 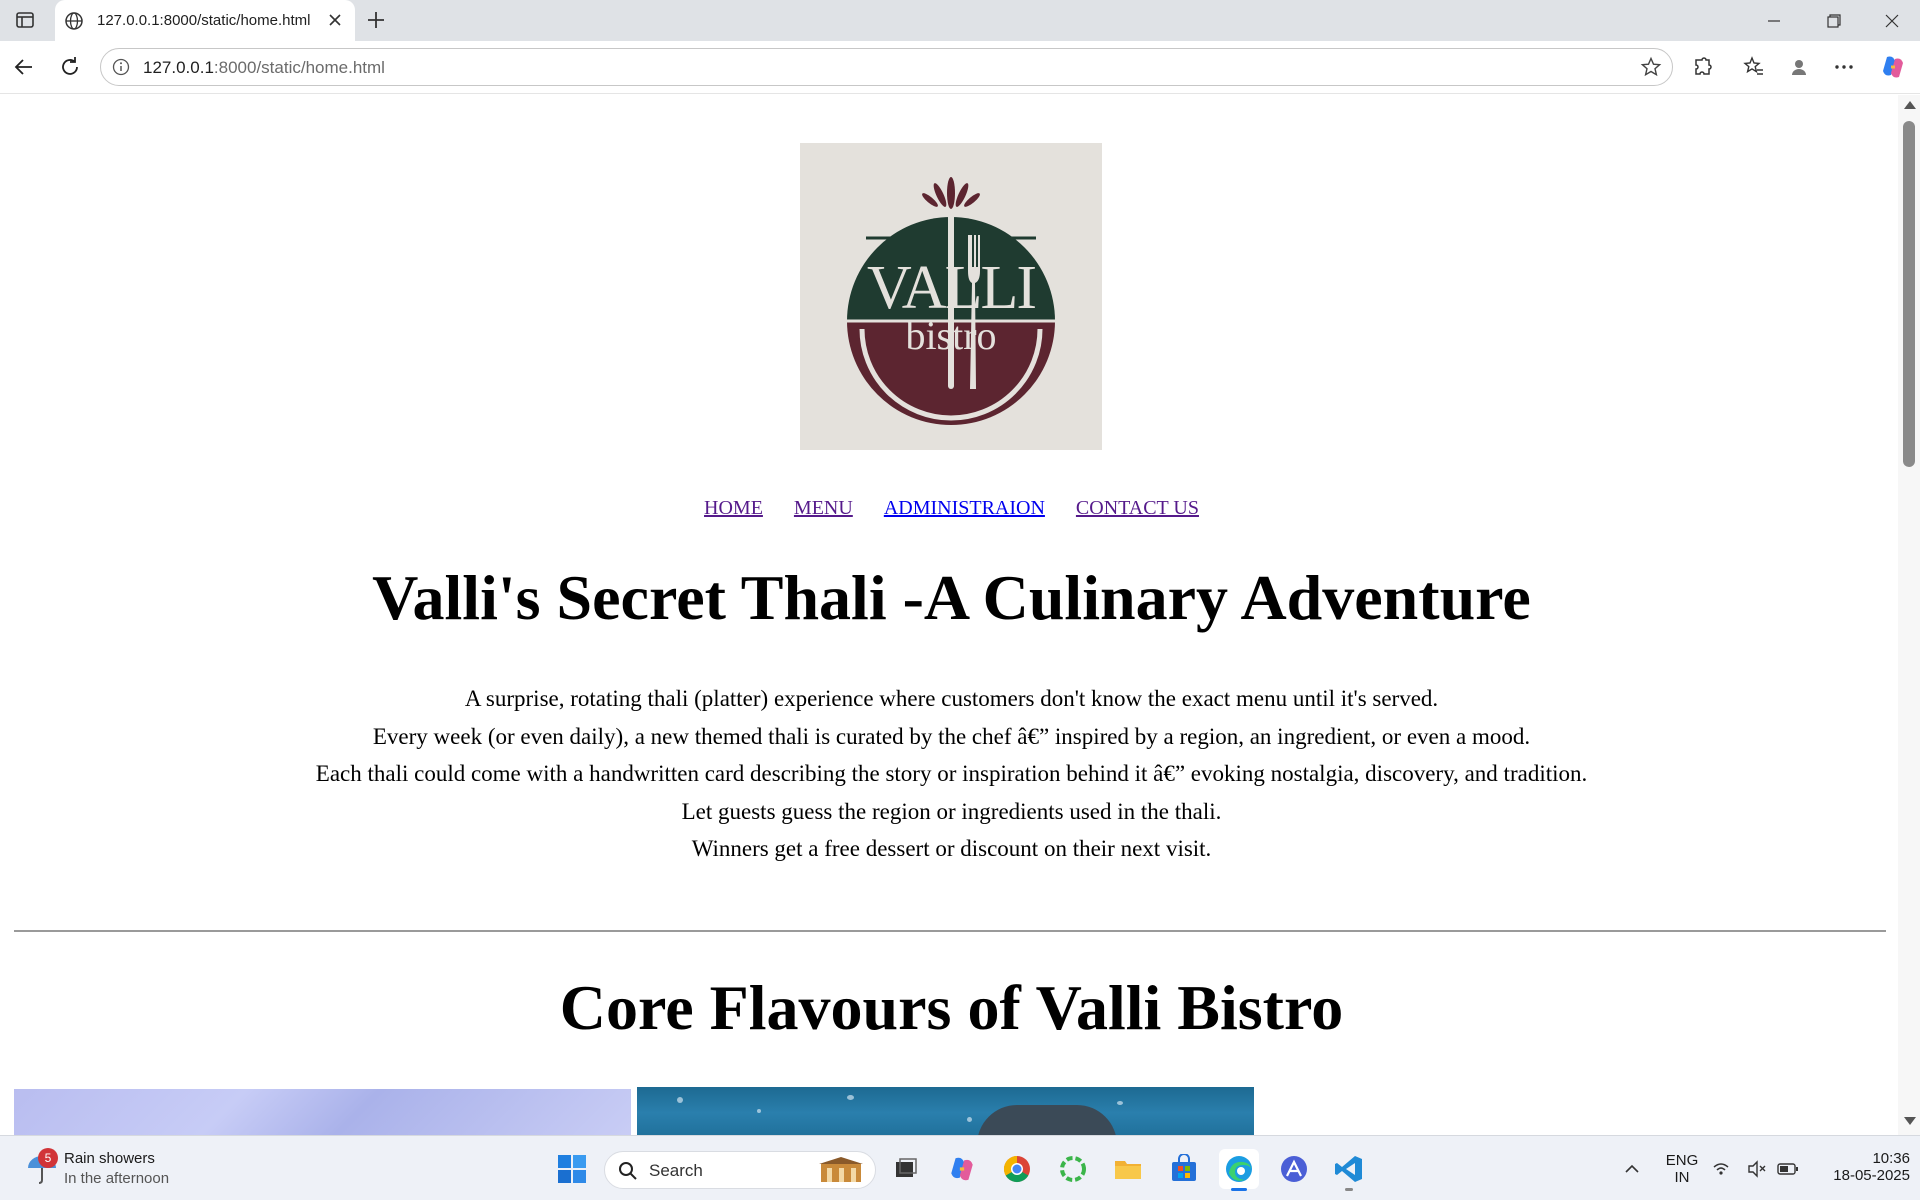 I want to click on favorite-star-icon, so click(x=1651, y=67).